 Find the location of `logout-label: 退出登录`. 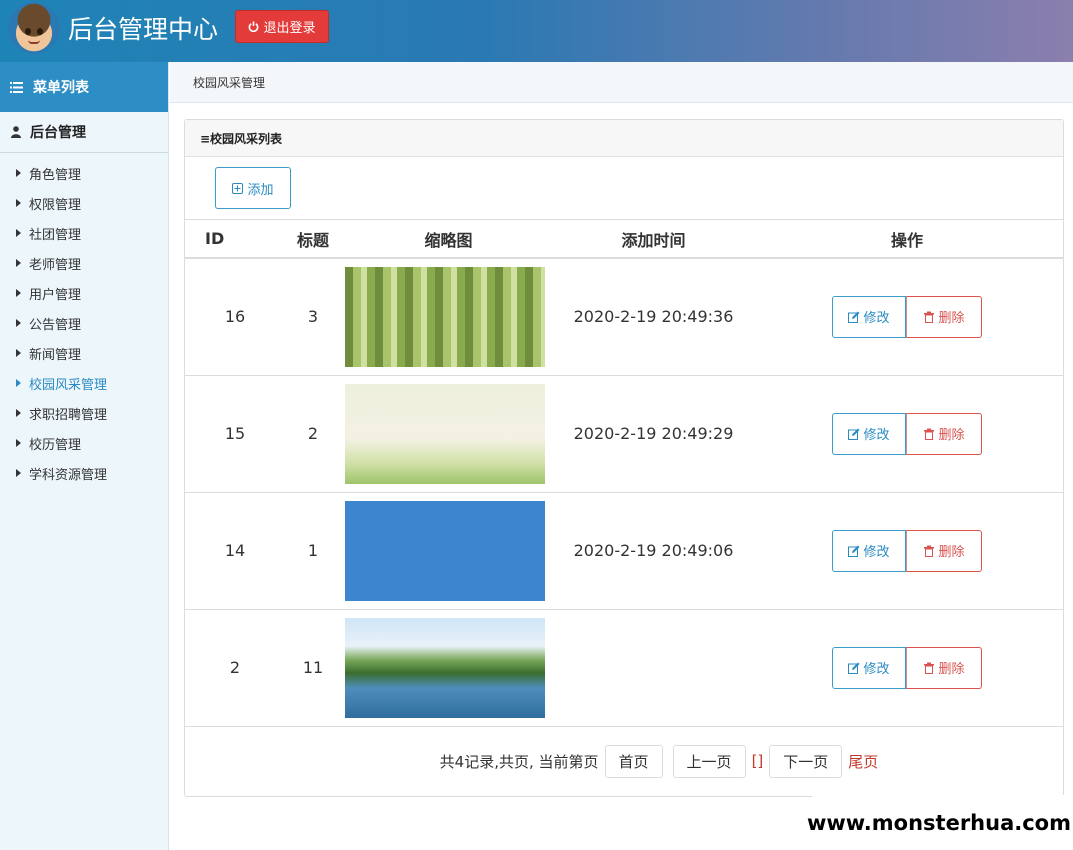

logout-label: 退出登录 is located at coordinates (289, 28).